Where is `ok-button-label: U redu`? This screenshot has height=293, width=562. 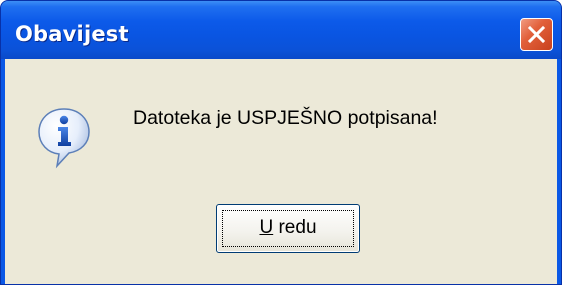 ok-button-label: U redu is located at coordinates (288, 228).